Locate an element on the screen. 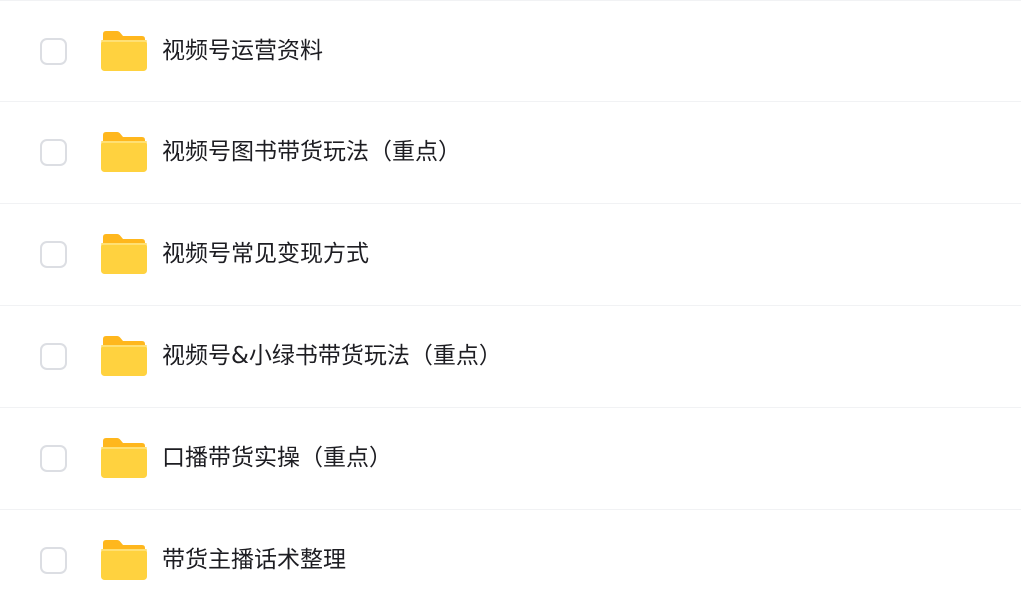  file-name: 口播带货实操（重点） is located at coordinates (277, 458).